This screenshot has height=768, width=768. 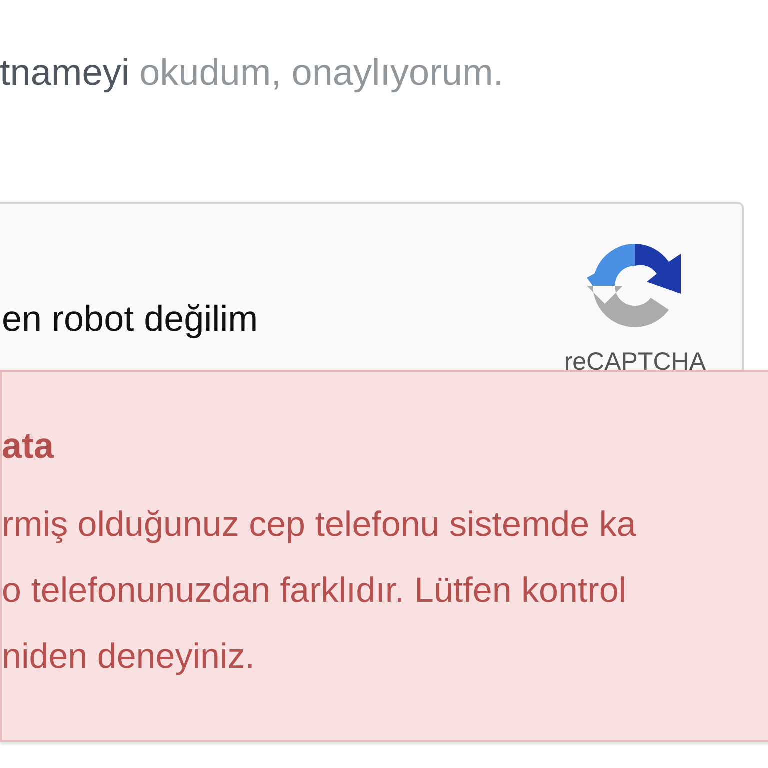 I want to click on captcha-label: en robot değilim, so click(x=130, y=319).